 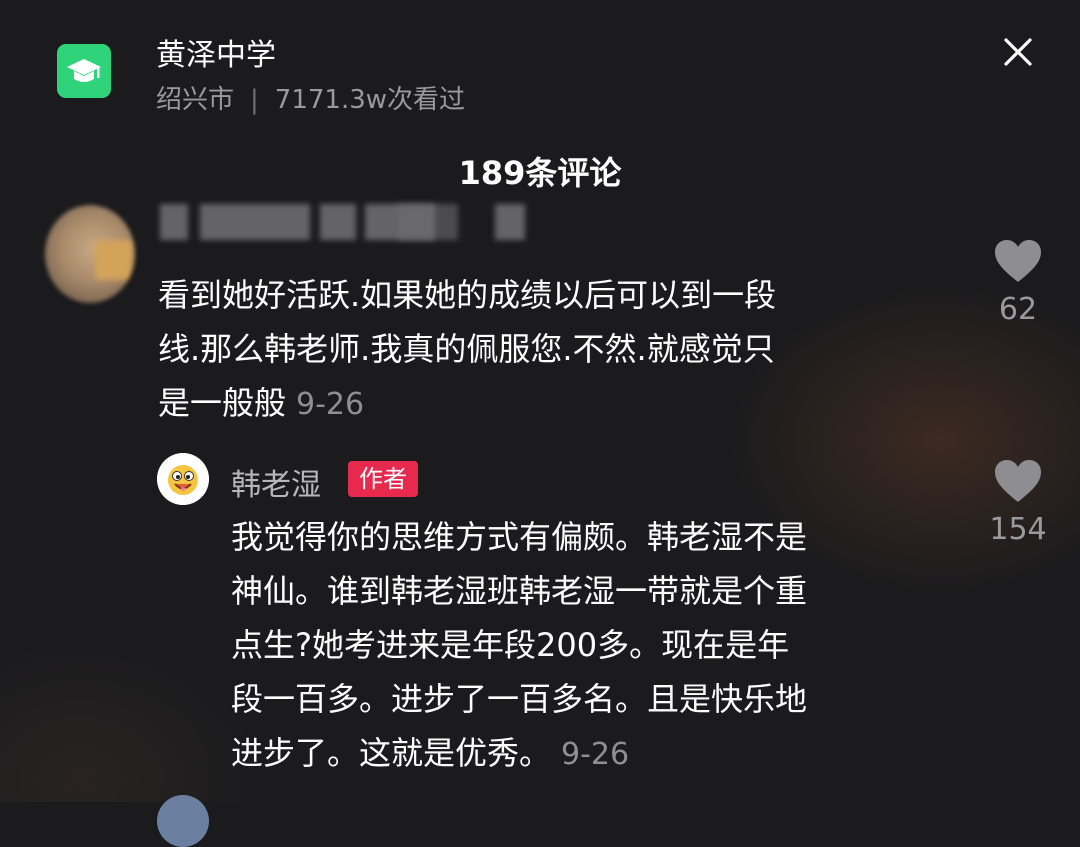 I want to click on reply-like-button: 154, so click(x=1018, y=502).